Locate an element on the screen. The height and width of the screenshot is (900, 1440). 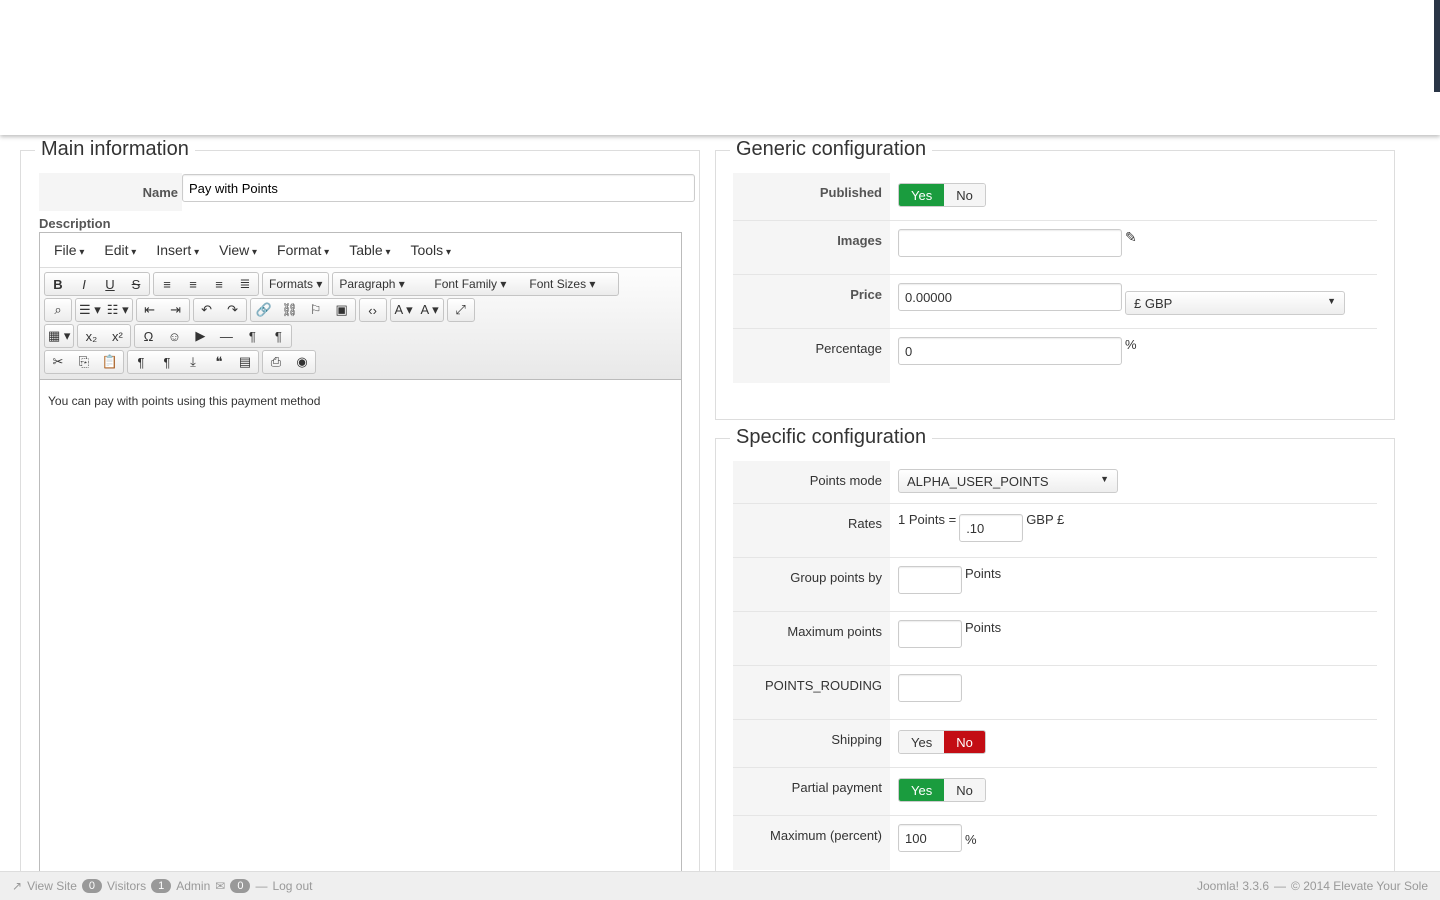
points-rouding-input is located at coordinates (930, 688).